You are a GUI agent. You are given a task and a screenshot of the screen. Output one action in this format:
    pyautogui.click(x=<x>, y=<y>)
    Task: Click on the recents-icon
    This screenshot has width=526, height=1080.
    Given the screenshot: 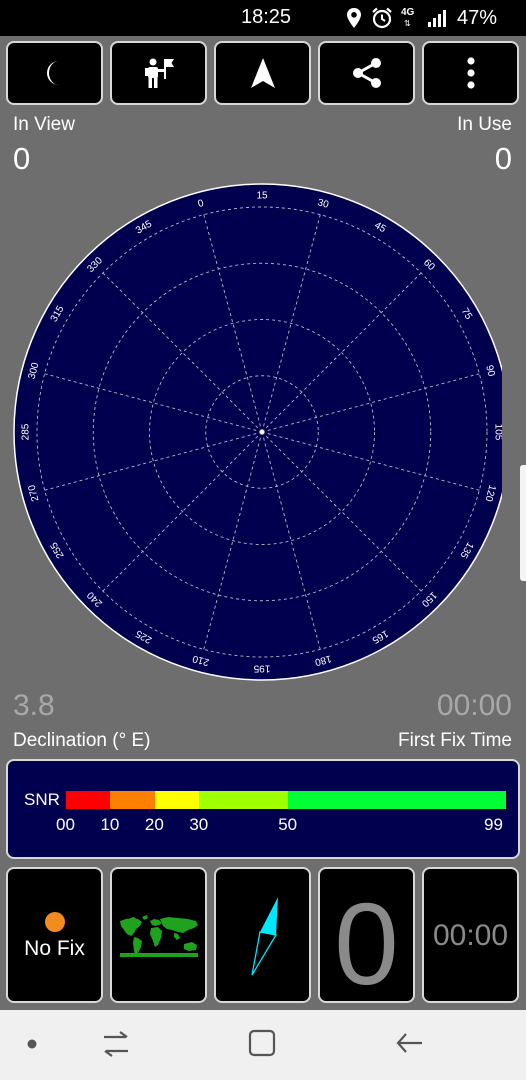 What is the action you would take?
    pyautogui.click(x=116, y=1044)
    